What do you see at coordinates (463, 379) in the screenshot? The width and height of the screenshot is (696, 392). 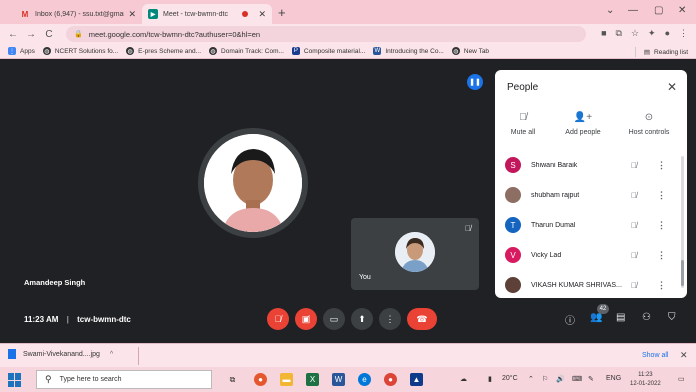 I see `weather-icon: ☁` at bounding box center [463, 379].